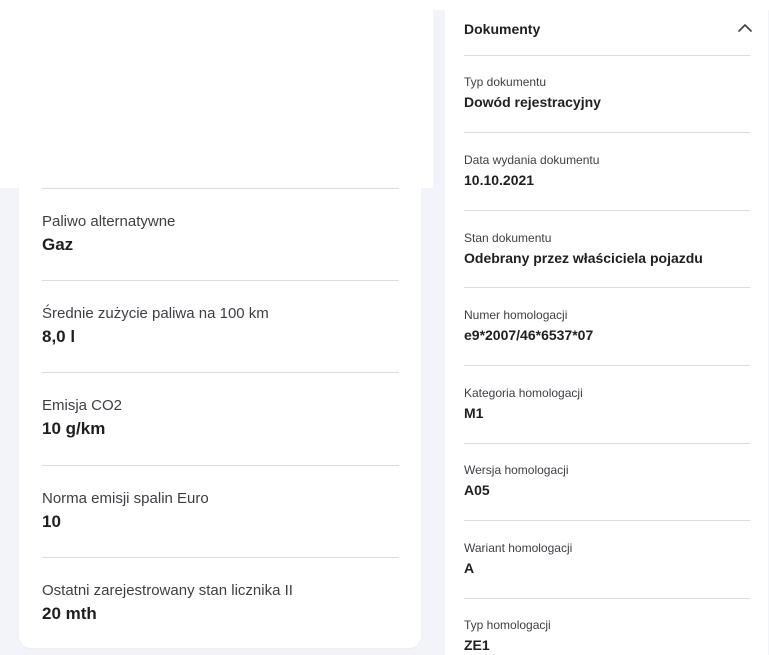 The height and width of the screenshot is (655, 769). I want to click on field-label: Typ dokumentu, so click(505, 82).